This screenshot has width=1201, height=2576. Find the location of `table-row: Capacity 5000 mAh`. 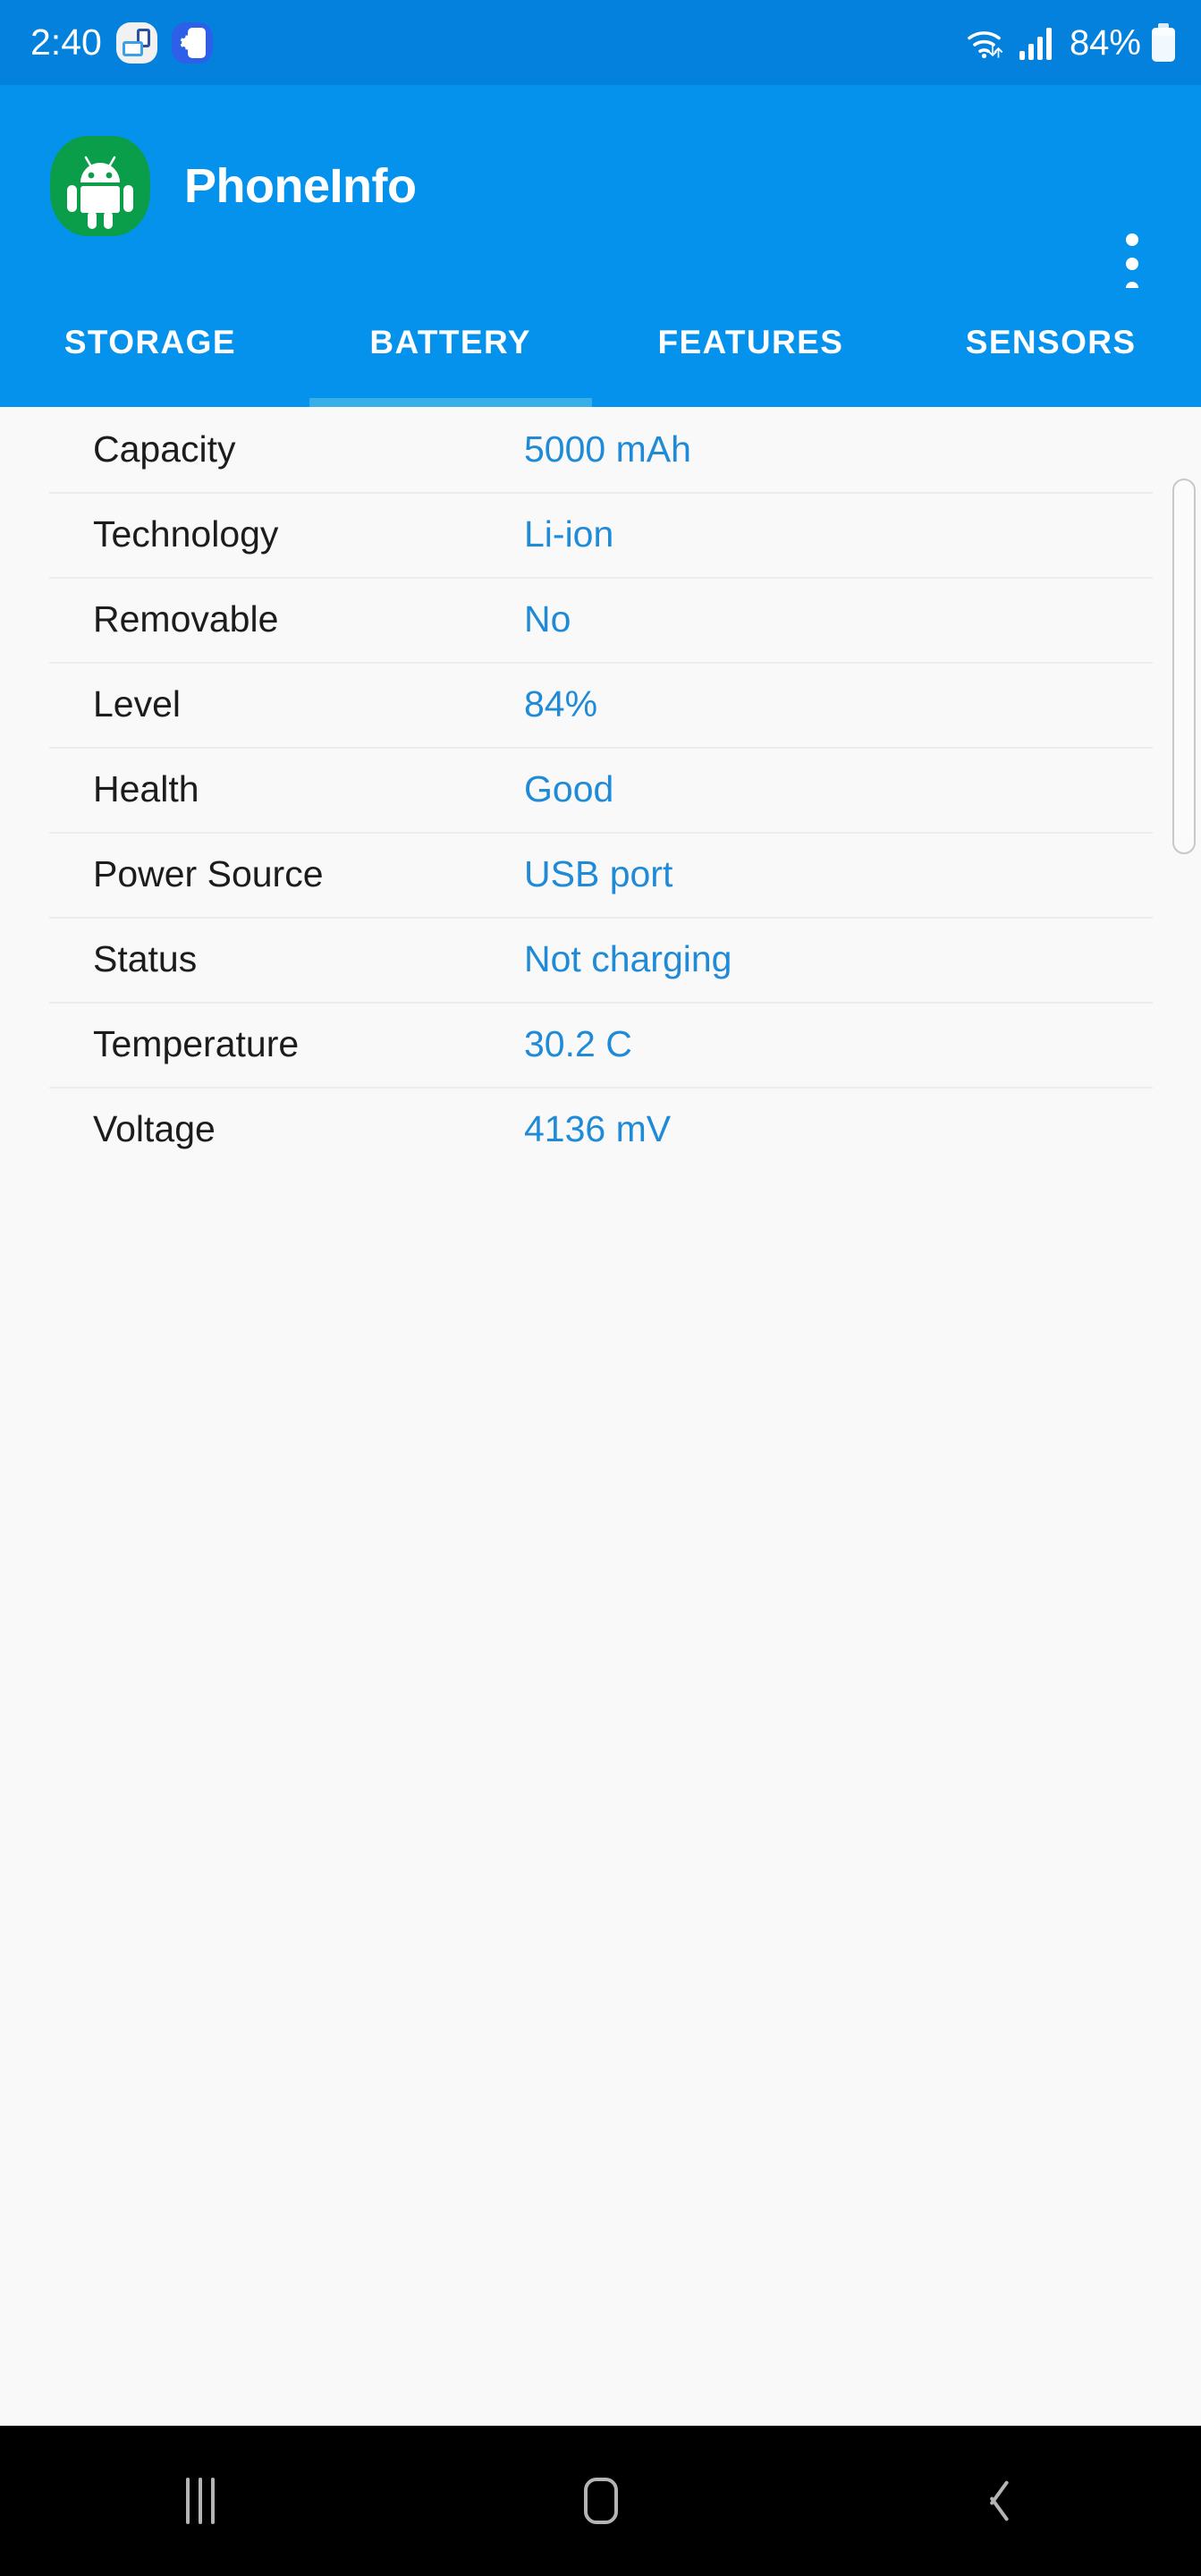

table-row: Capacity 5000 mAh is located at coordinates (600, 449).